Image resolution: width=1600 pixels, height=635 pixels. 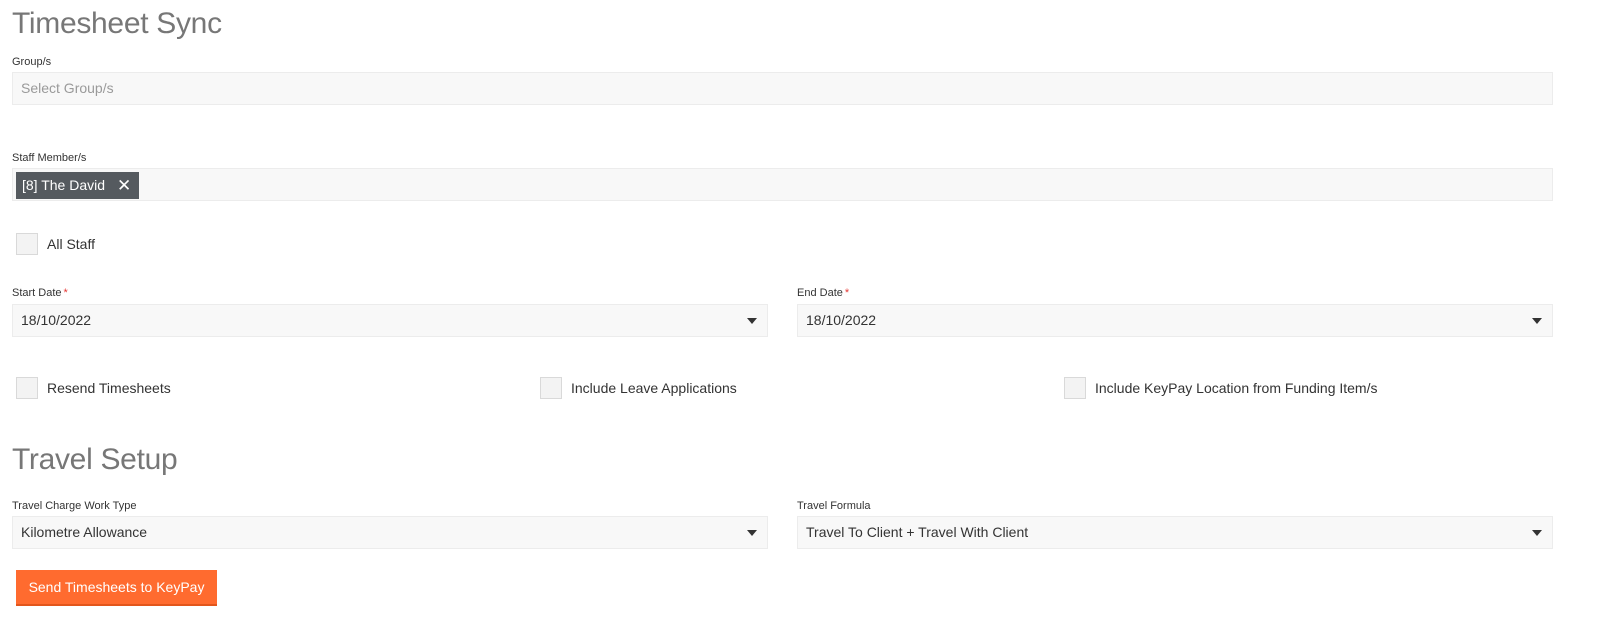 I want to click on include-keypay-location-checkbox, so click(x=1075, y=388).